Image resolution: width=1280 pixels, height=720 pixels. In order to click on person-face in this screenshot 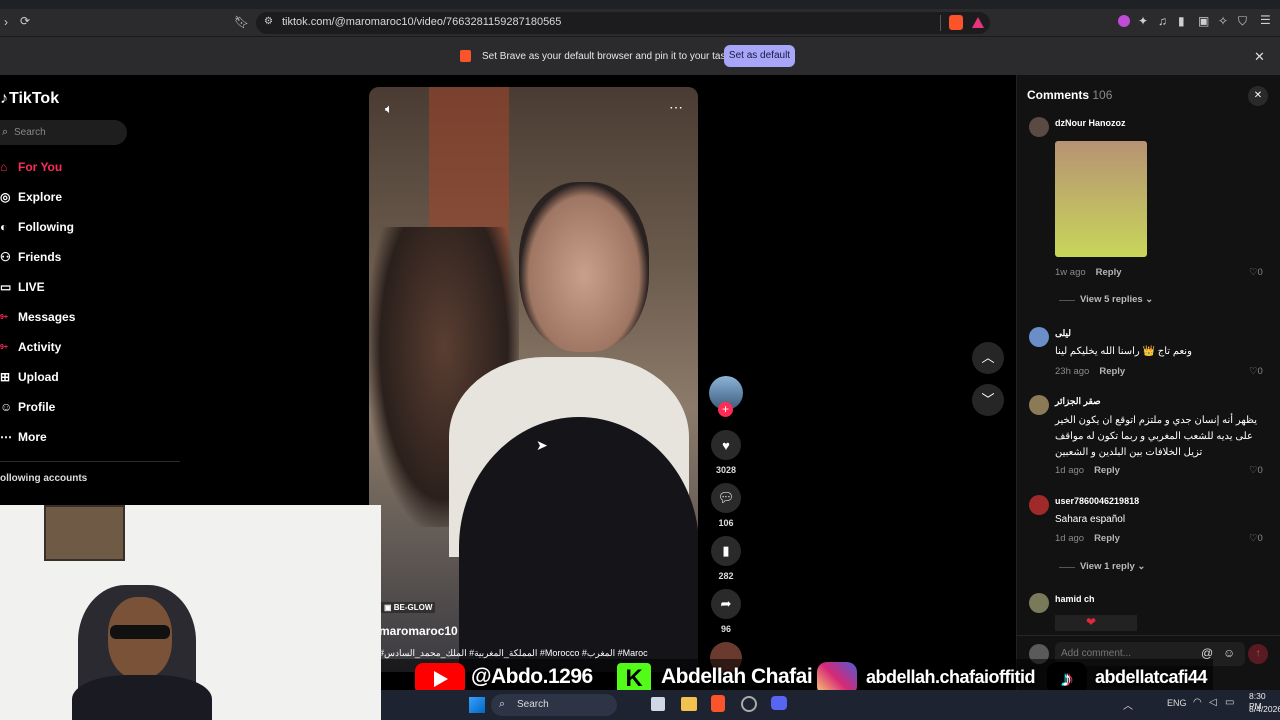, I will do `click(584, 267)`.